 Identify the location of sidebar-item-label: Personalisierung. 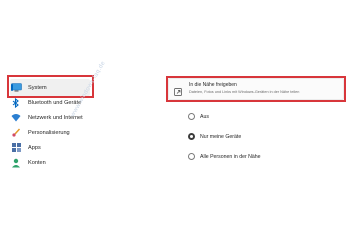
(49, 132).